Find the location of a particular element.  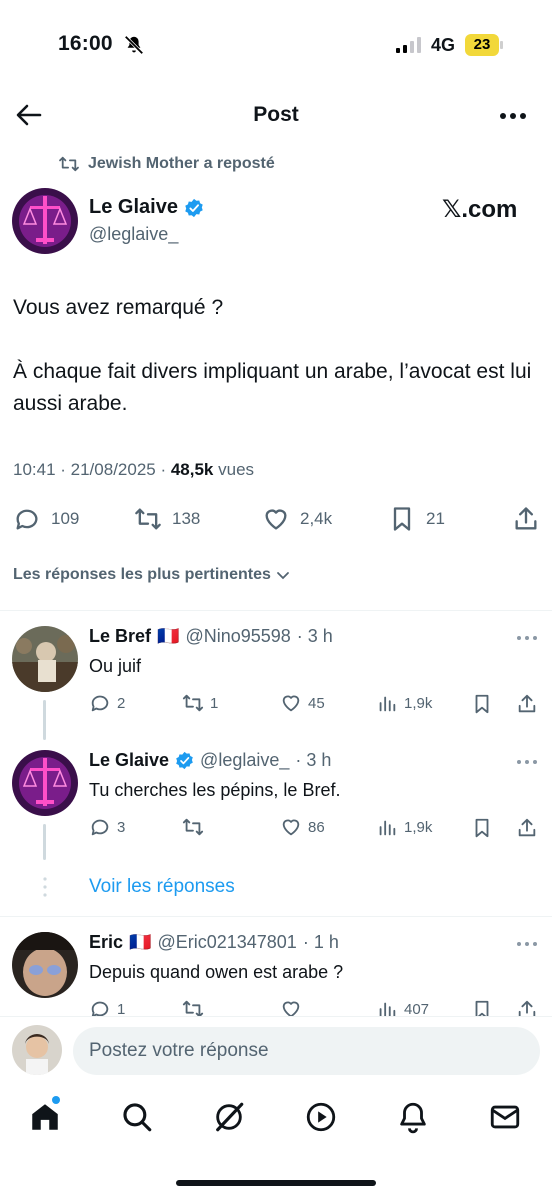

repost-indicator: Jewish Mother a reposté is located at coordinates (166, 164).